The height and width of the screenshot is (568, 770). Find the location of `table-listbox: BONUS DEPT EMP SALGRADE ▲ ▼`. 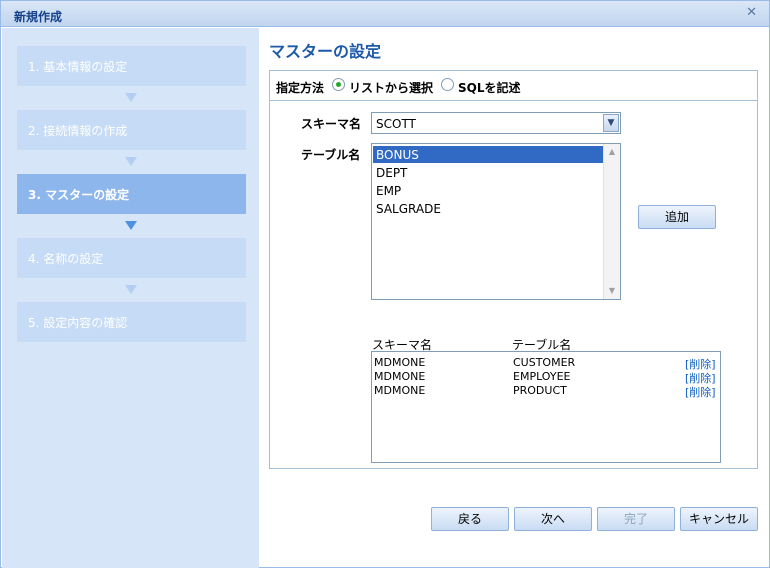

table-listbox: BONUS DEPT EMP SALGRADE ▲ ▼ is located at coordinates (496, 221).